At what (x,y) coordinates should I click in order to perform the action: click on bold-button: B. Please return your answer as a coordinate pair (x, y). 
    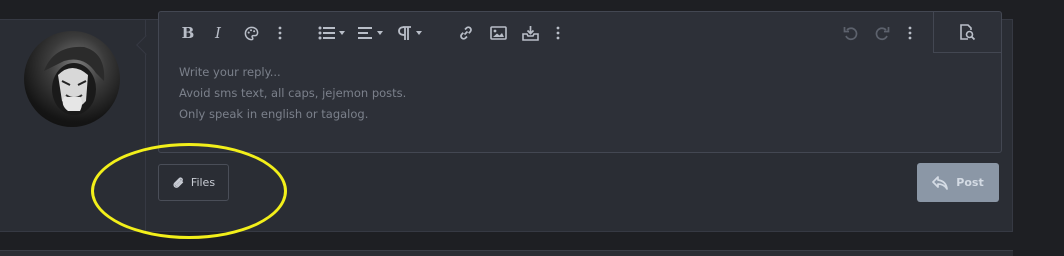
    Looking at the image, I should click on (188, 33).